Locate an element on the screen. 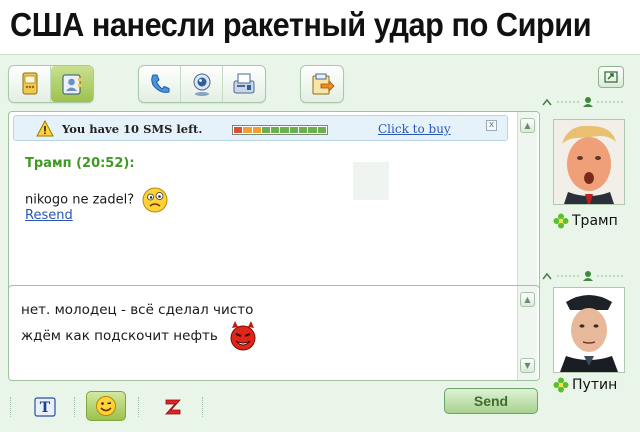 This screenshot has height=432, width=640. input-line-1: нет. молодец - всё сделал чисто is located at coordinates (137, 310).